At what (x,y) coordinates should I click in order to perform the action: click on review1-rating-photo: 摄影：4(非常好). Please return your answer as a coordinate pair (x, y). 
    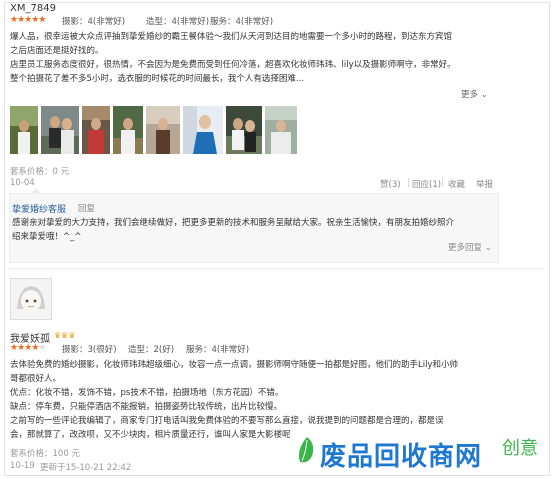
    Looking at the image, I should click on (94, 22).